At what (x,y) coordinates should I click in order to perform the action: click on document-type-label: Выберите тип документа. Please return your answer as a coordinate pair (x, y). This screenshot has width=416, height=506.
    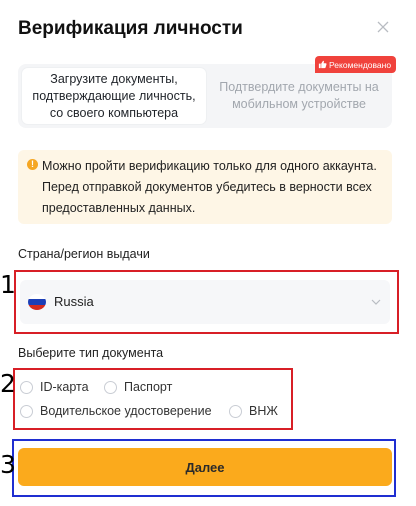
    Looking at the image, I should click on (91, 353).